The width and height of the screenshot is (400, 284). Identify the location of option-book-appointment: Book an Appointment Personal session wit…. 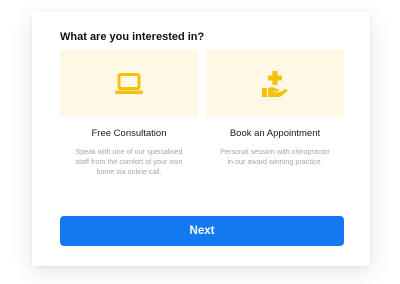
(275, 108).